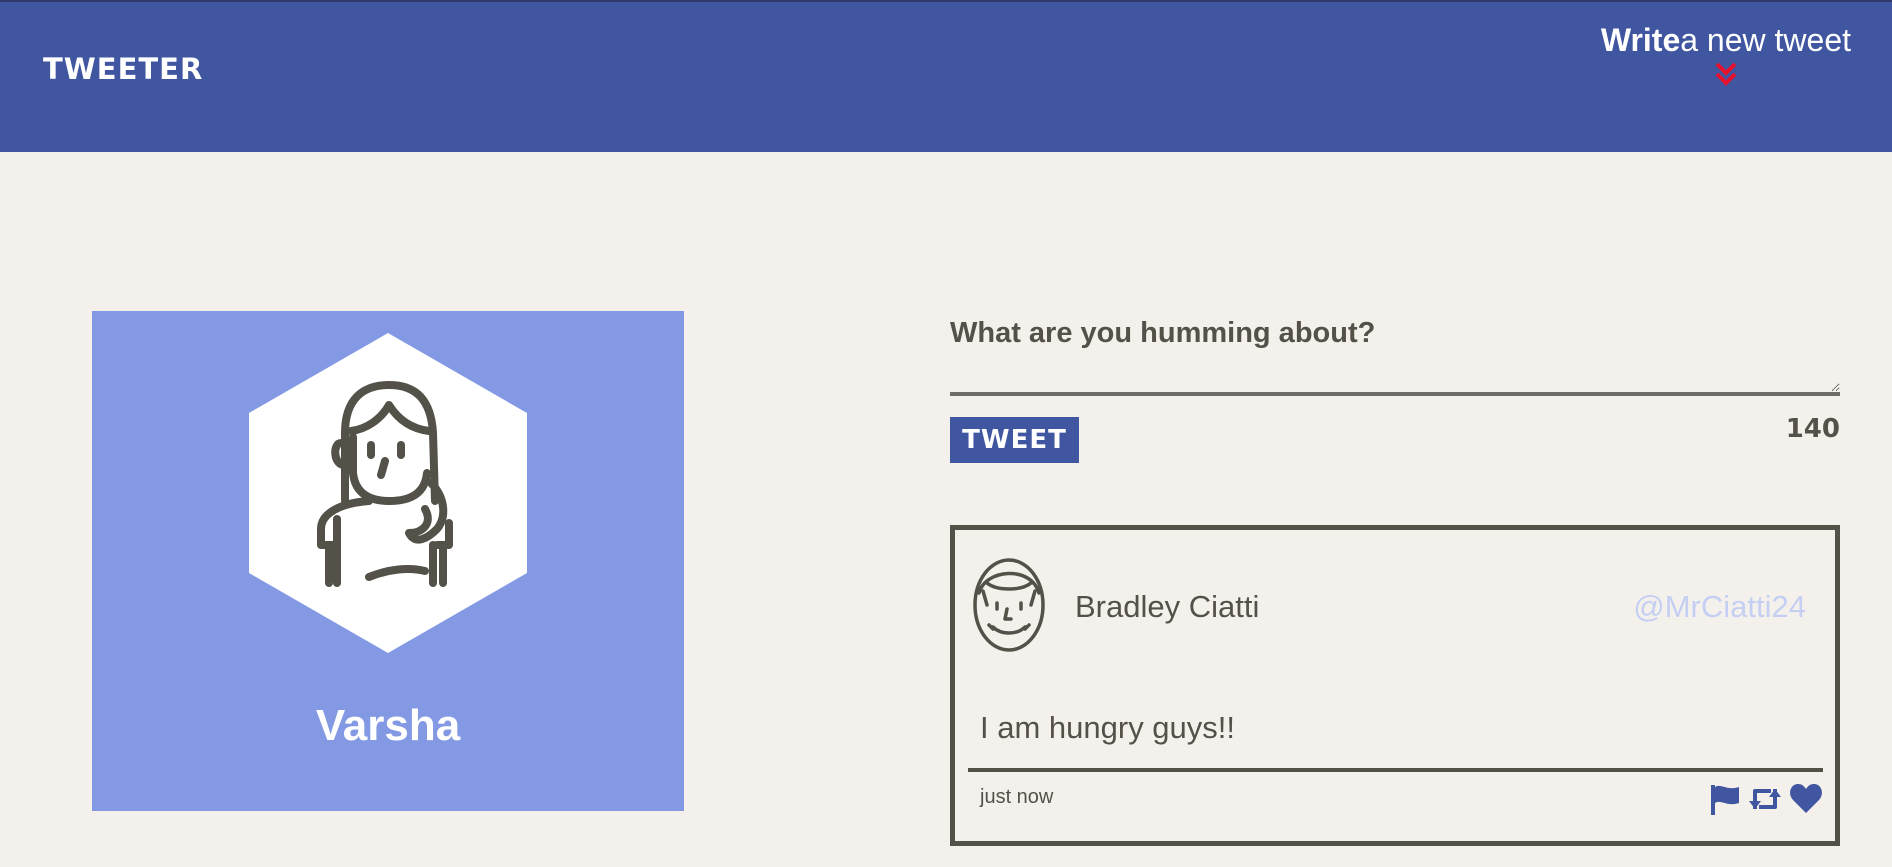 Image resolution: width=1892 pixels, height=867 pixels. Describe the element at coordinates (1640, 40) in the screenshot. I see `compose-toggle-bold: Write` at that location.